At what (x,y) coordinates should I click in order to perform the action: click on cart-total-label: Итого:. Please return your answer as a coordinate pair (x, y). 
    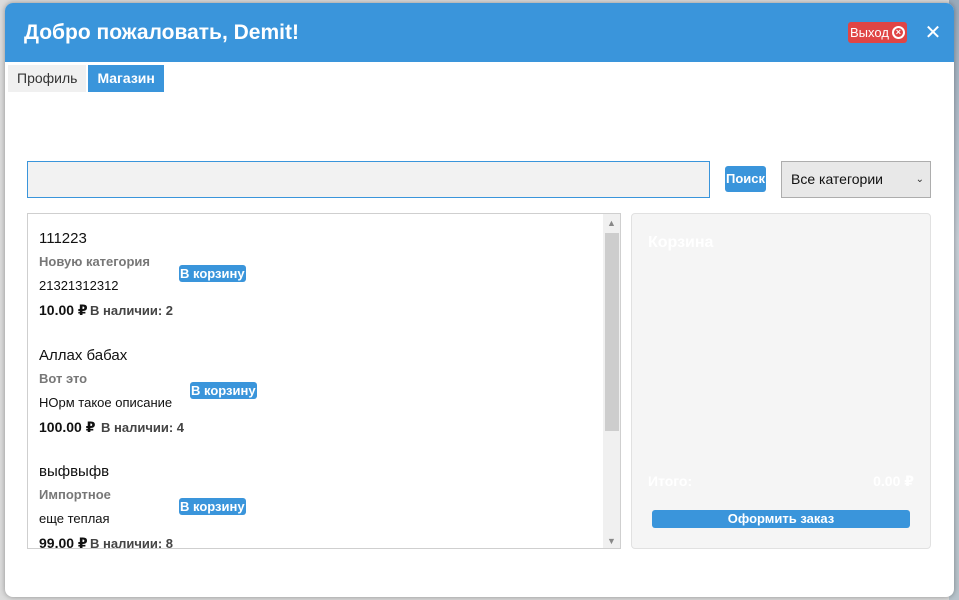
    Looking at the image, I should click on (670, 481).